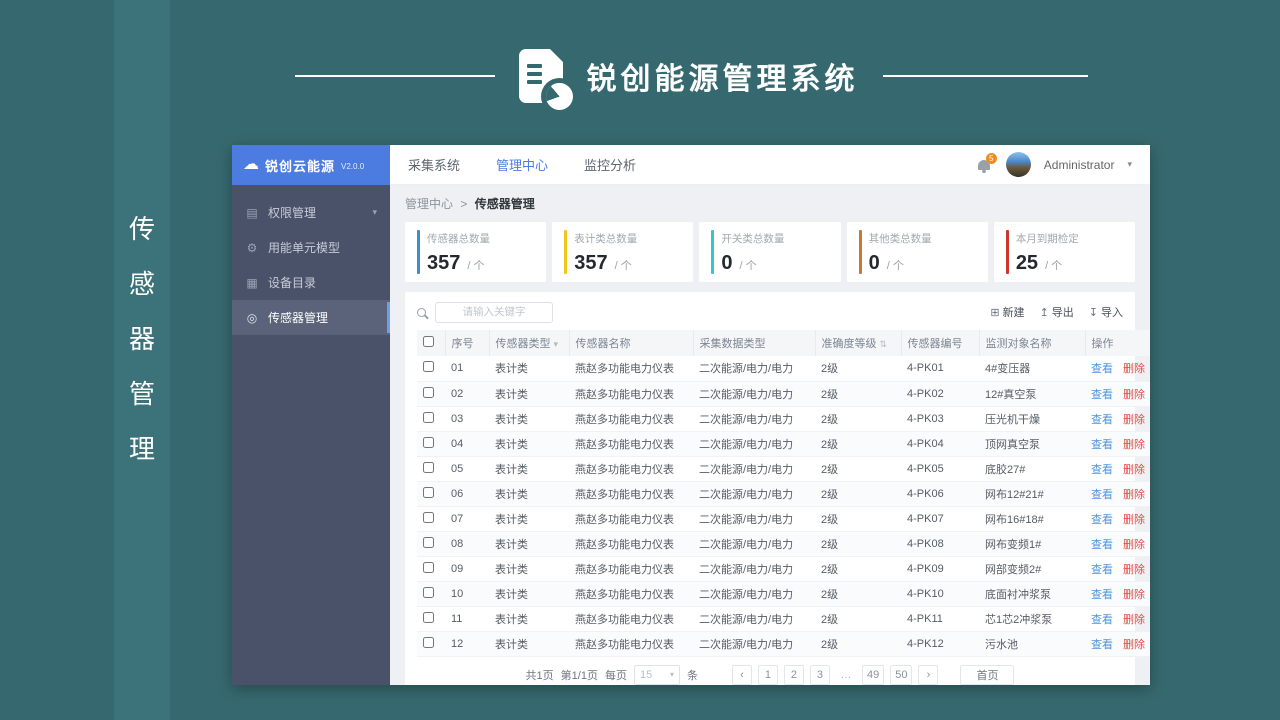 The width and height of the screenshot is (1280, 720). I want to click on stat-label: 其他类总数量, so click(900, 239).